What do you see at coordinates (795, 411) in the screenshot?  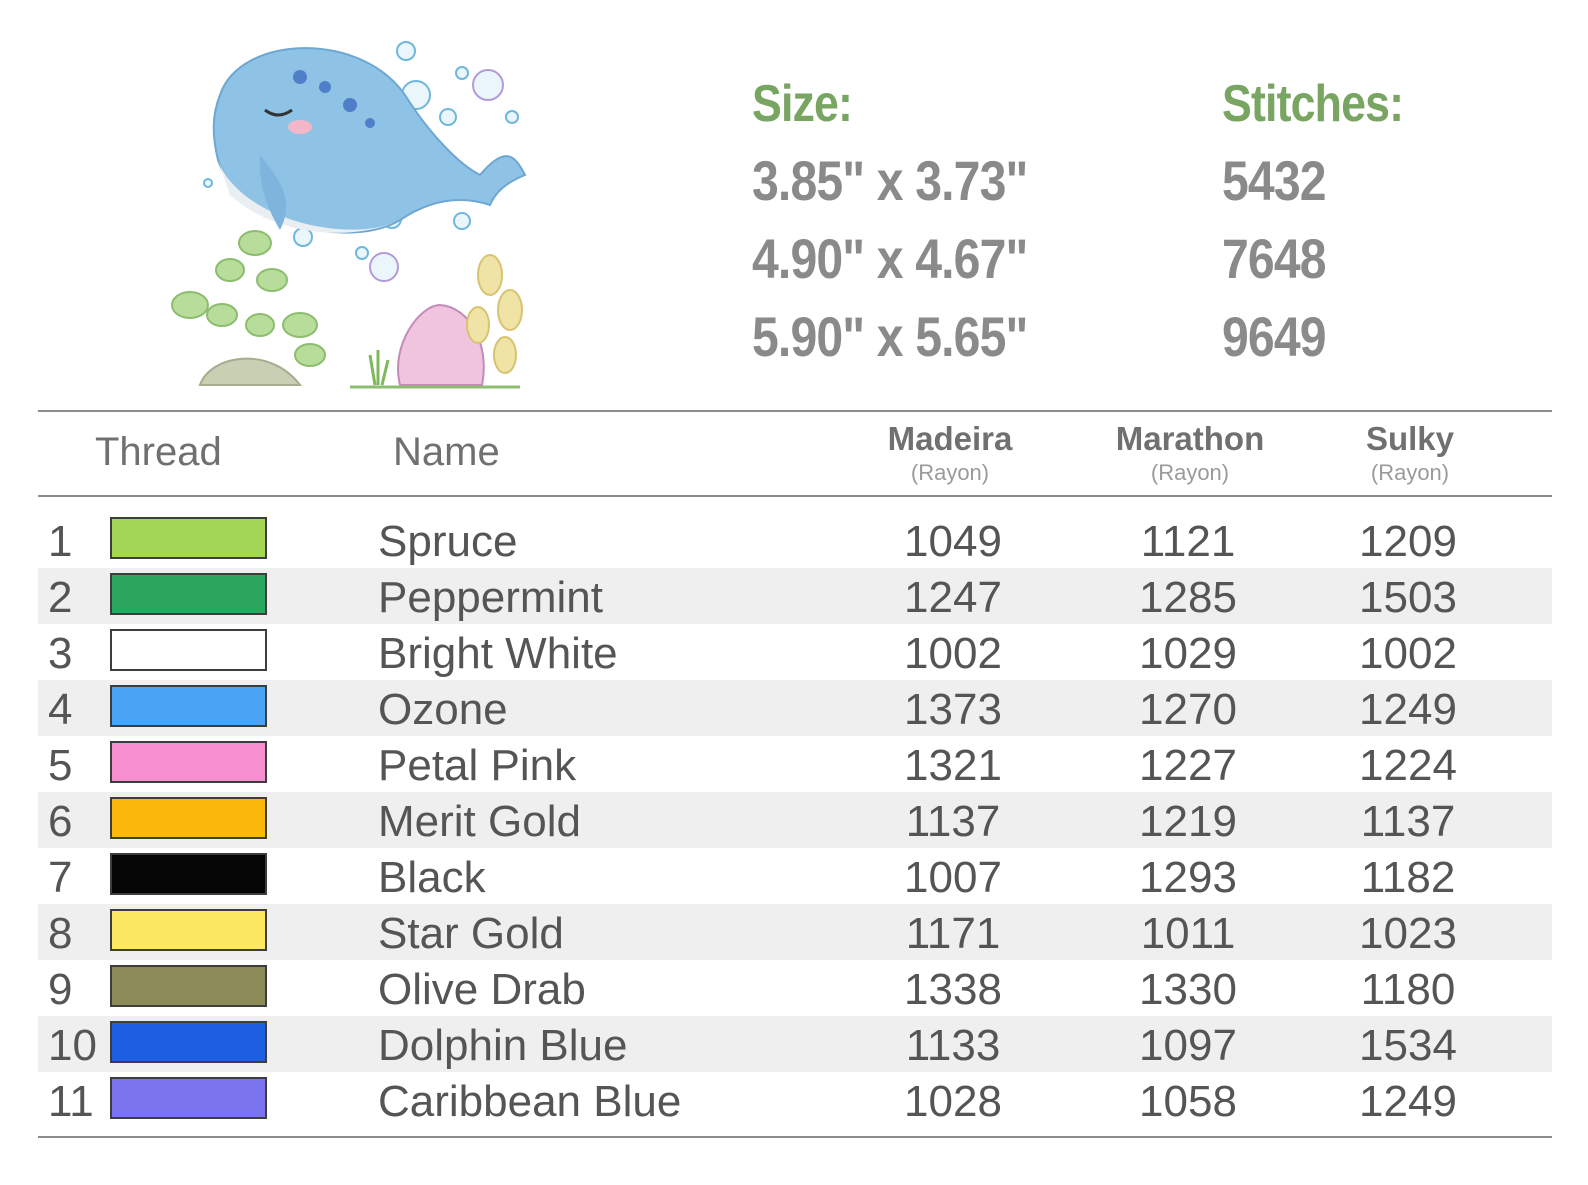 I see `table-top-rule` at bounding box center [795, 411].